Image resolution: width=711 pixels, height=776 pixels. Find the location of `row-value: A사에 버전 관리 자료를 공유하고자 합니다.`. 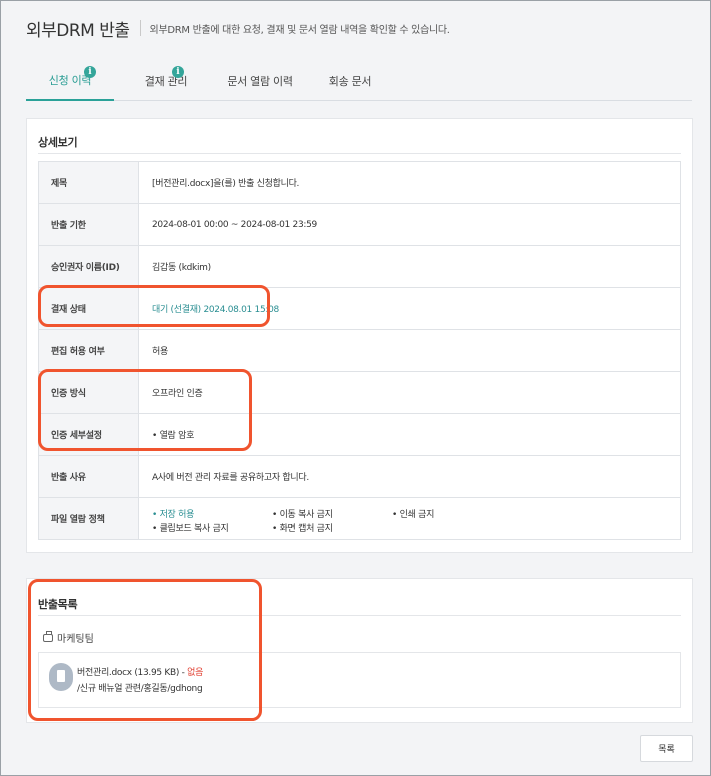

row-value: A사에 버전 관리 자료를 공유하고자 합니다. is located at coordinates (409, 476).